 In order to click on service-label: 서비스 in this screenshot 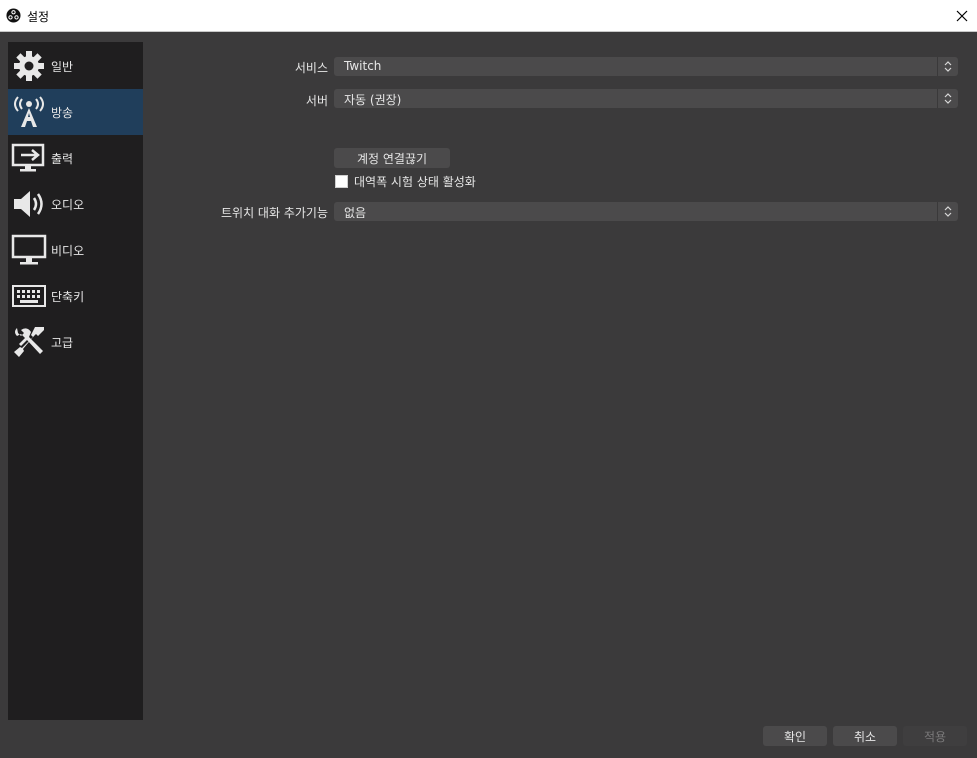, I will do `click(311, 68)`.